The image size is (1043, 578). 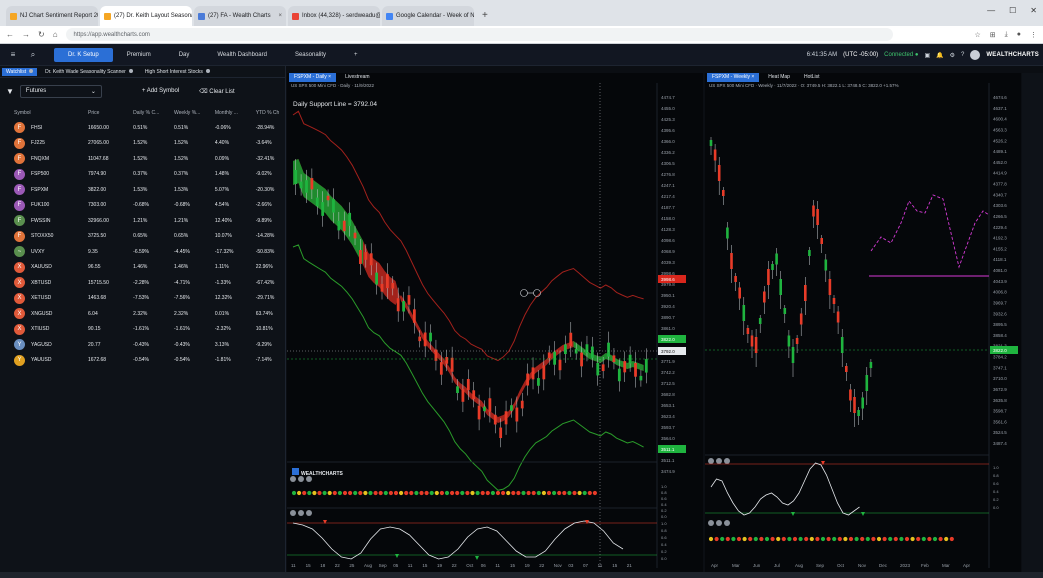 What do you see at coordinates (280, 16) in the screenshot?
I see `tab-close-icon: ×` at bounding box center [280, 16].